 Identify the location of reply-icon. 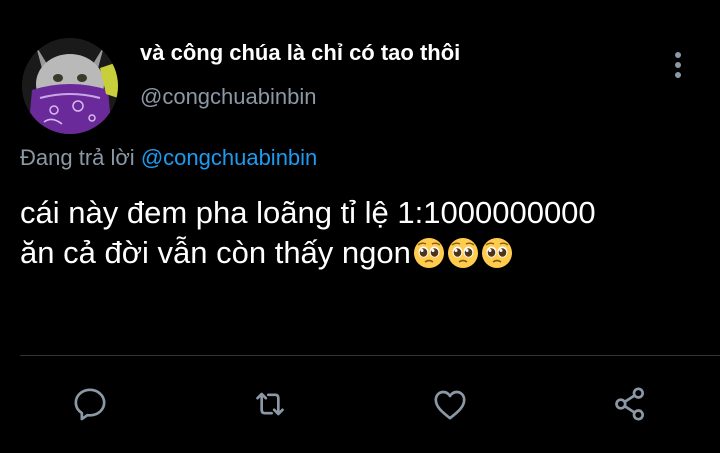
(90, 404).